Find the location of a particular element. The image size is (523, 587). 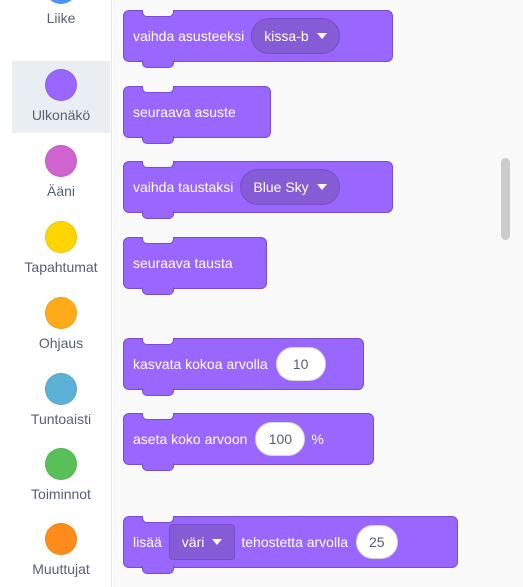

block-text: tehostetta arvolla is located at coordinates (294, 542).